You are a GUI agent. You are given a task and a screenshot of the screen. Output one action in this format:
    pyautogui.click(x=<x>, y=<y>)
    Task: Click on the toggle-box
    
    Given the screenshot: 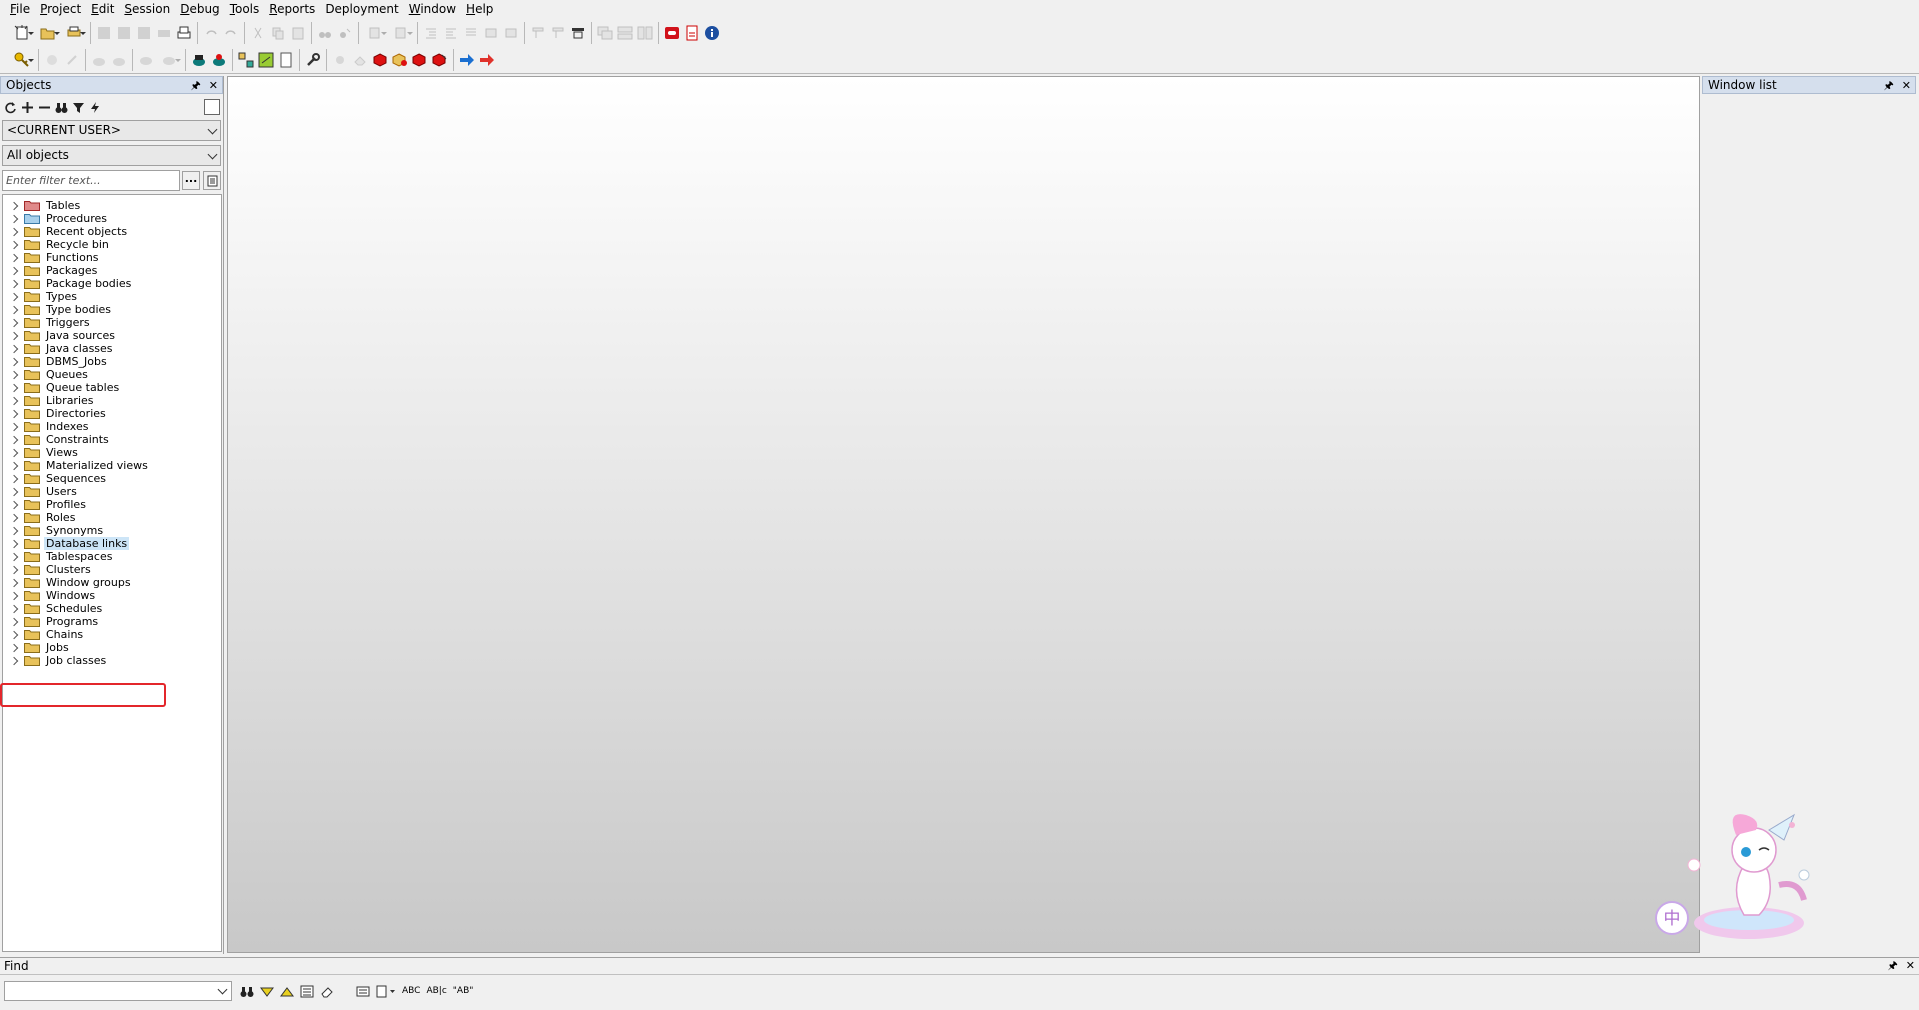 What is the action you would take?
    pyautogui.click(x=212, y=107)
    